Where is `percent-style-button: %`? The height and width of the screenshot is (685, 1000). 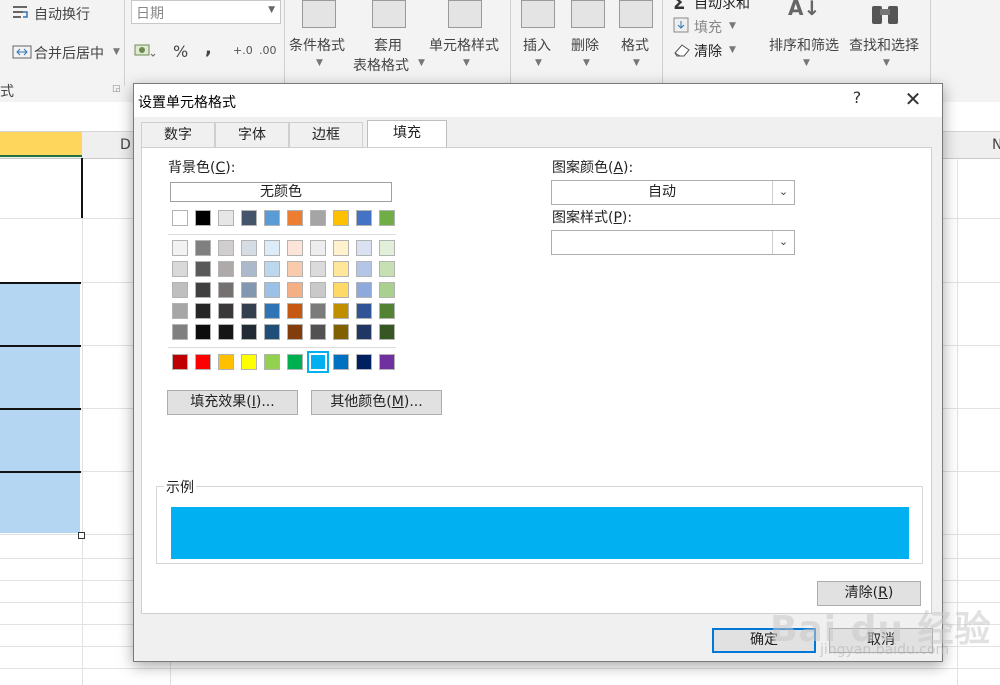
percent-style-button: % is located at coordinates (180, 51).